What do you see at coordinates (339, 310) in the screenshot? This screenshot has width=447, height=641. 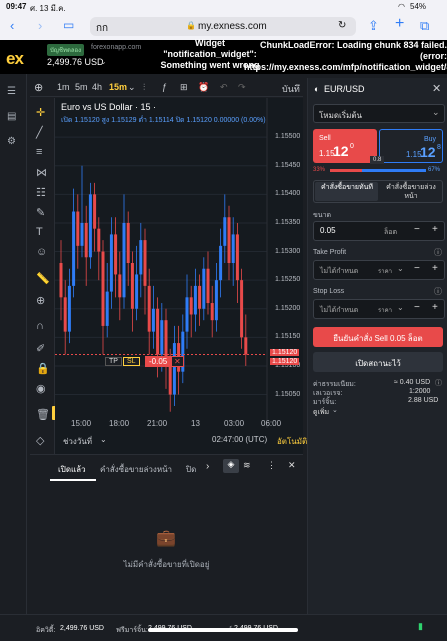 I see `stop-loss-value: ไม่ได้กำหนด` at bounding box center [339, 310].